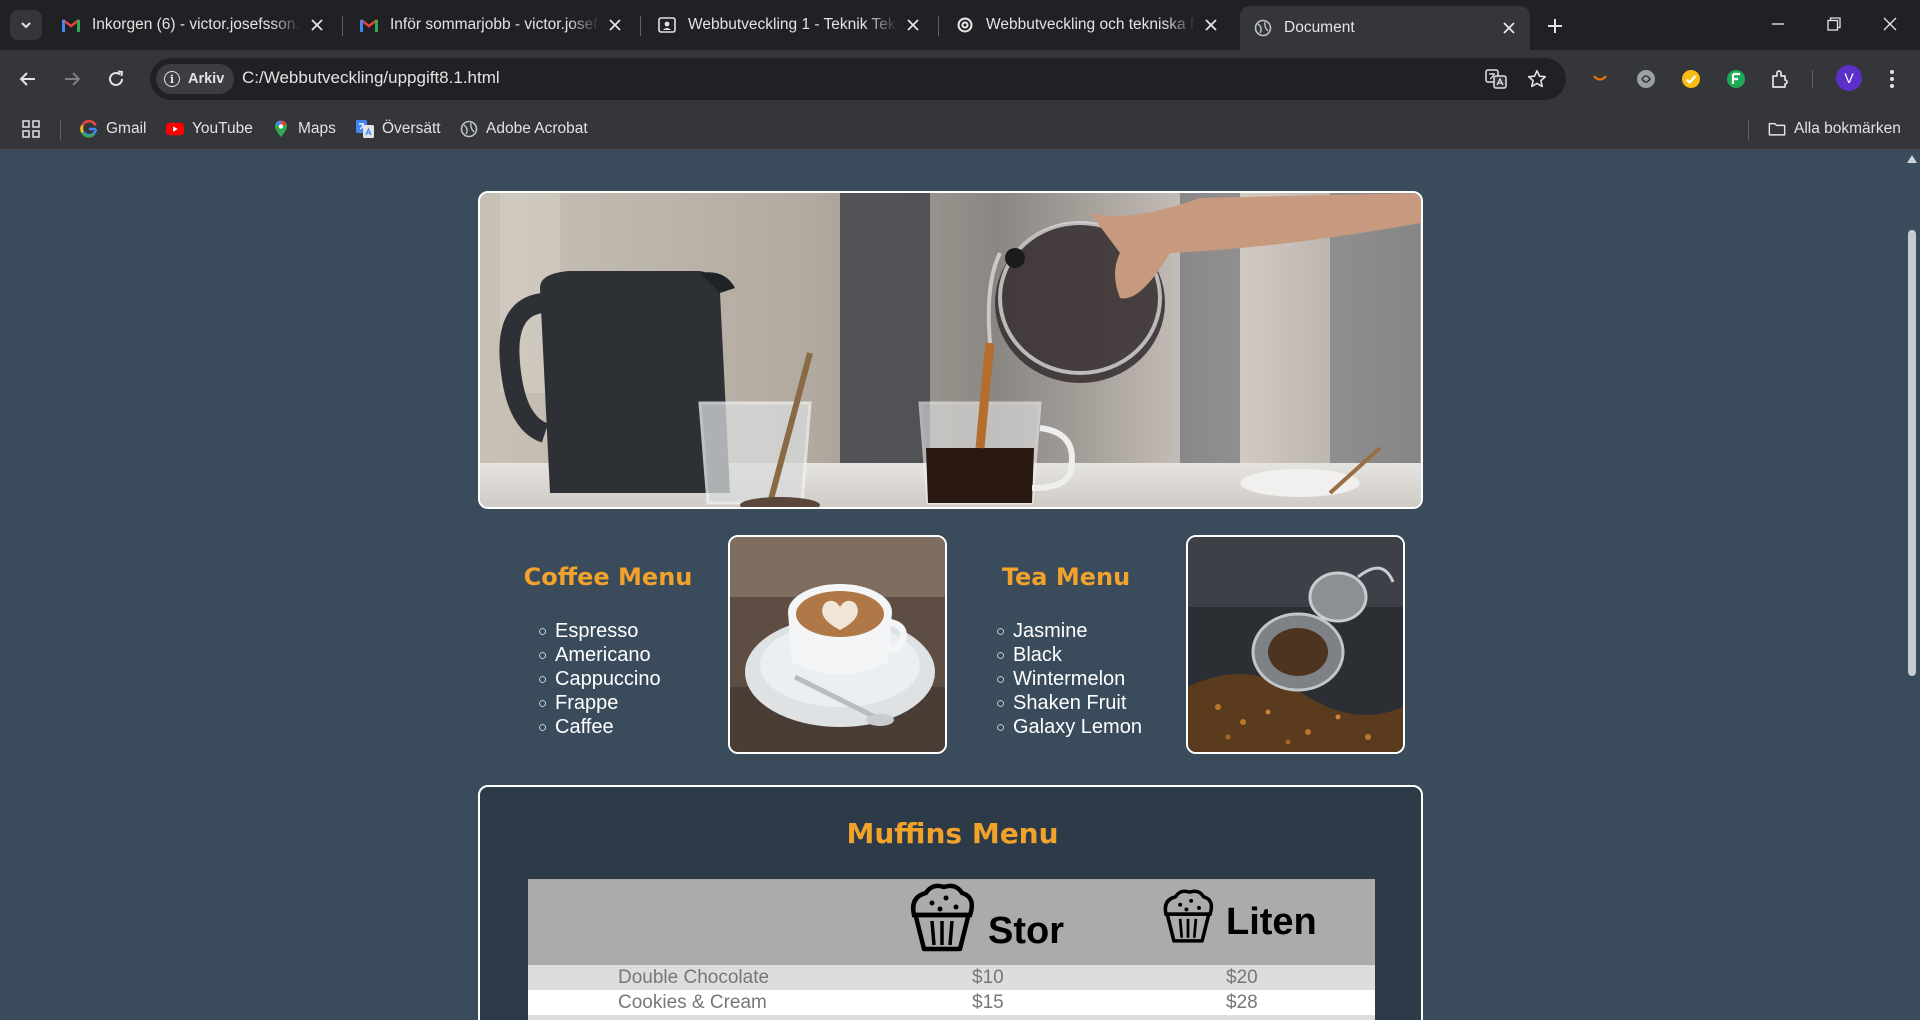 This screenshot has height=1020, width=1920. I want to click on bookmark-translate: Översätt, so click(398, 129).